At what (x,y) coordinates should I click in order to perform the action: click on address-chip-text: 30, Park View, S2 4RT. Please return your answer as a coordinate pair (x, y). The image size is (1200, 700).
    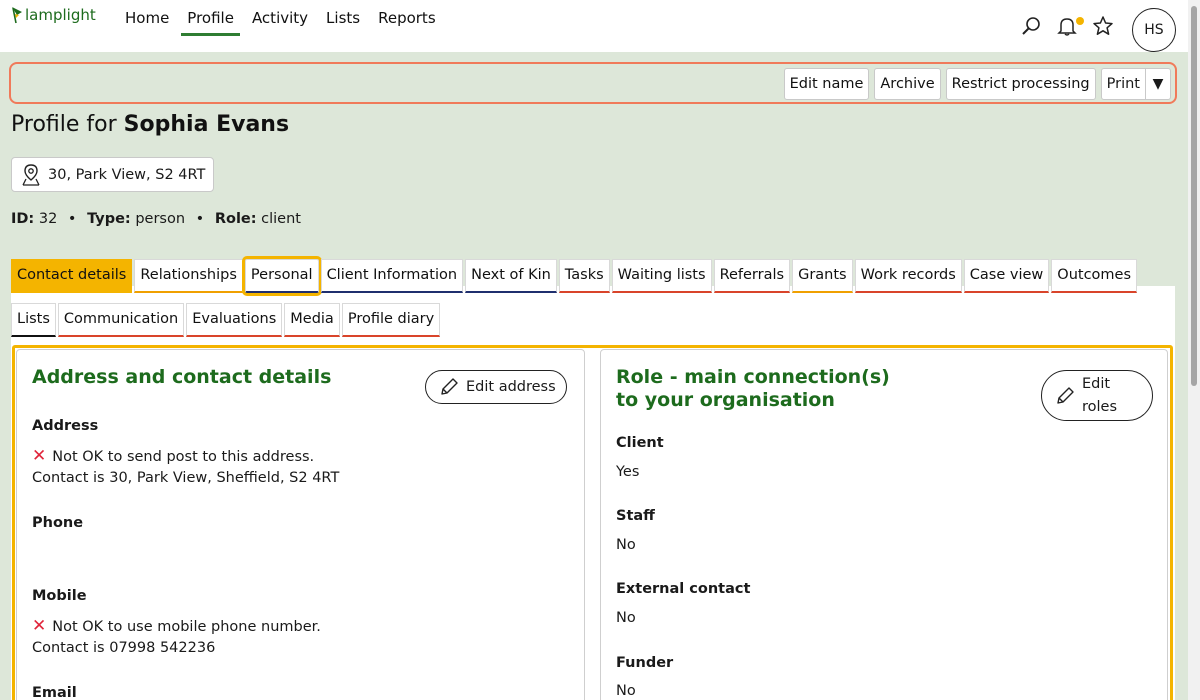
    Looking at the image, I should click on (127, 174).